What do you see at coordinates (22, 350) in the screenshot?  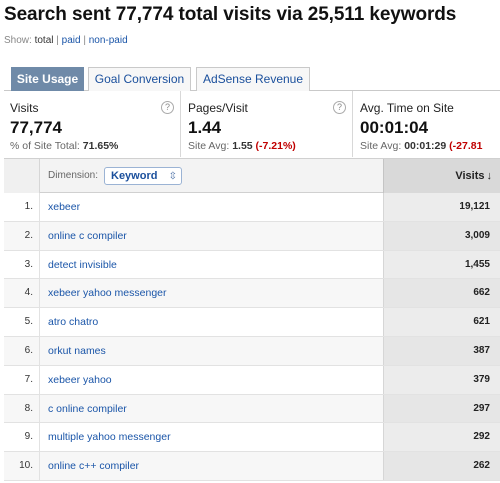 I see `row-number: 6.` at bounding box center [22, 350].